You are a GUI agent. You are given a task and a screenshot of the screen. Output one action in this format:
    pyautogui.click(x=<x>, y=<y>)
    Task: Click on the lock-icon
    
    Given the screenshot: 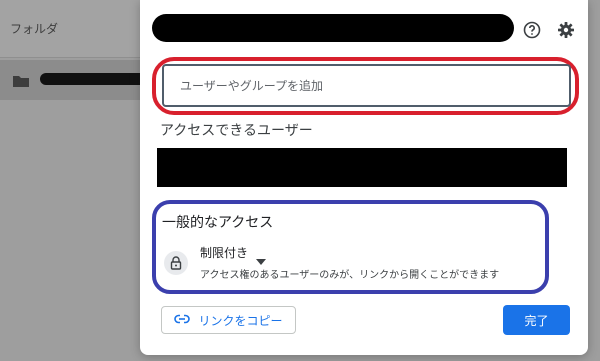 What is the action you would take?
    pyautogui.click(x=176, y=263)
    